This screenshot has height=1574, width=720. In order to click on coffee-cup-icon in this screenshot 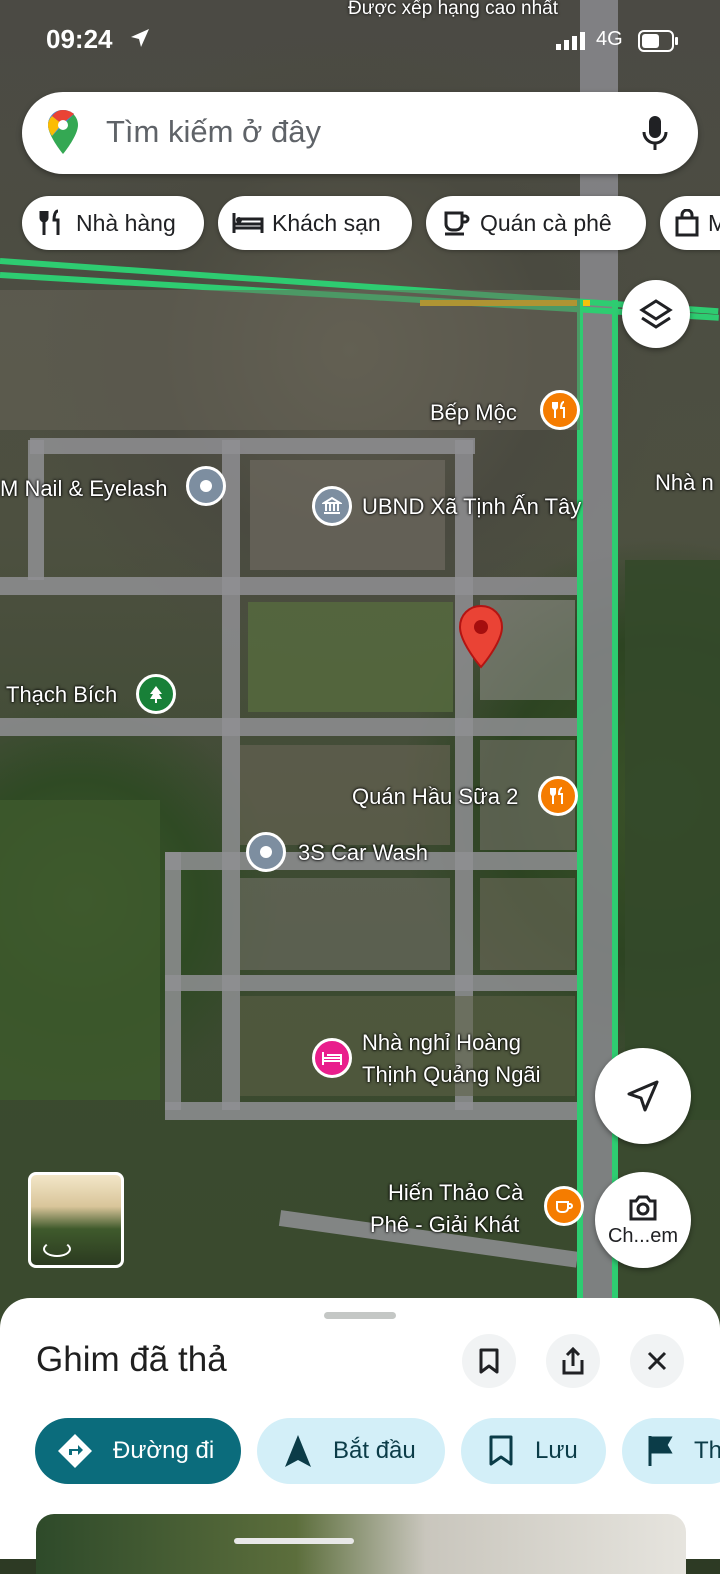, I will do `click(456, 223)`.